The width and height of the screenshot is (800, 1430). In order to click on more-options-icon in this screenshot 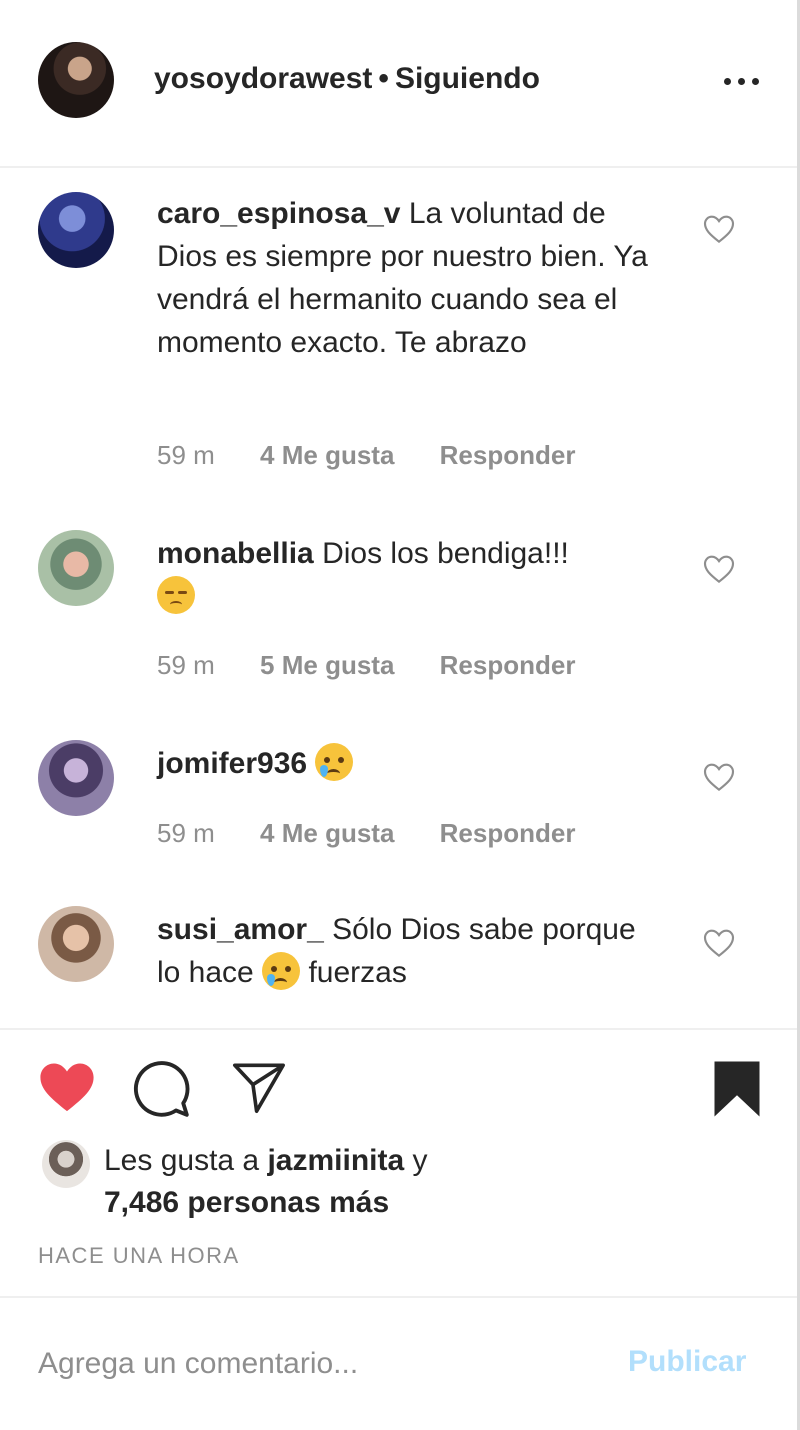, I will do `click(741, 81)`.